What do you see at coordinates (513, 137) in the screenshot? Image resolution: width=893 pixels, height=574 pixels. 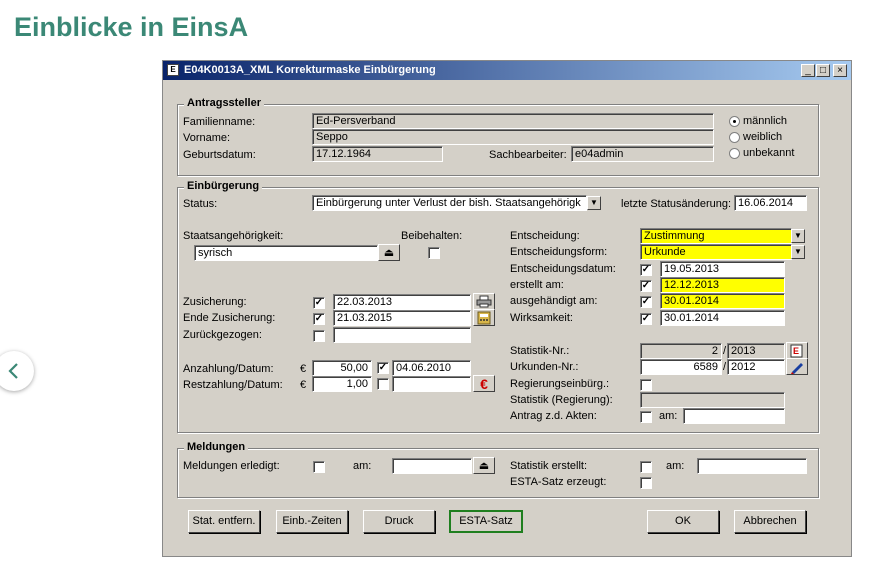 I see `vorname-field: Seppo` at bounding box center [513, 137].